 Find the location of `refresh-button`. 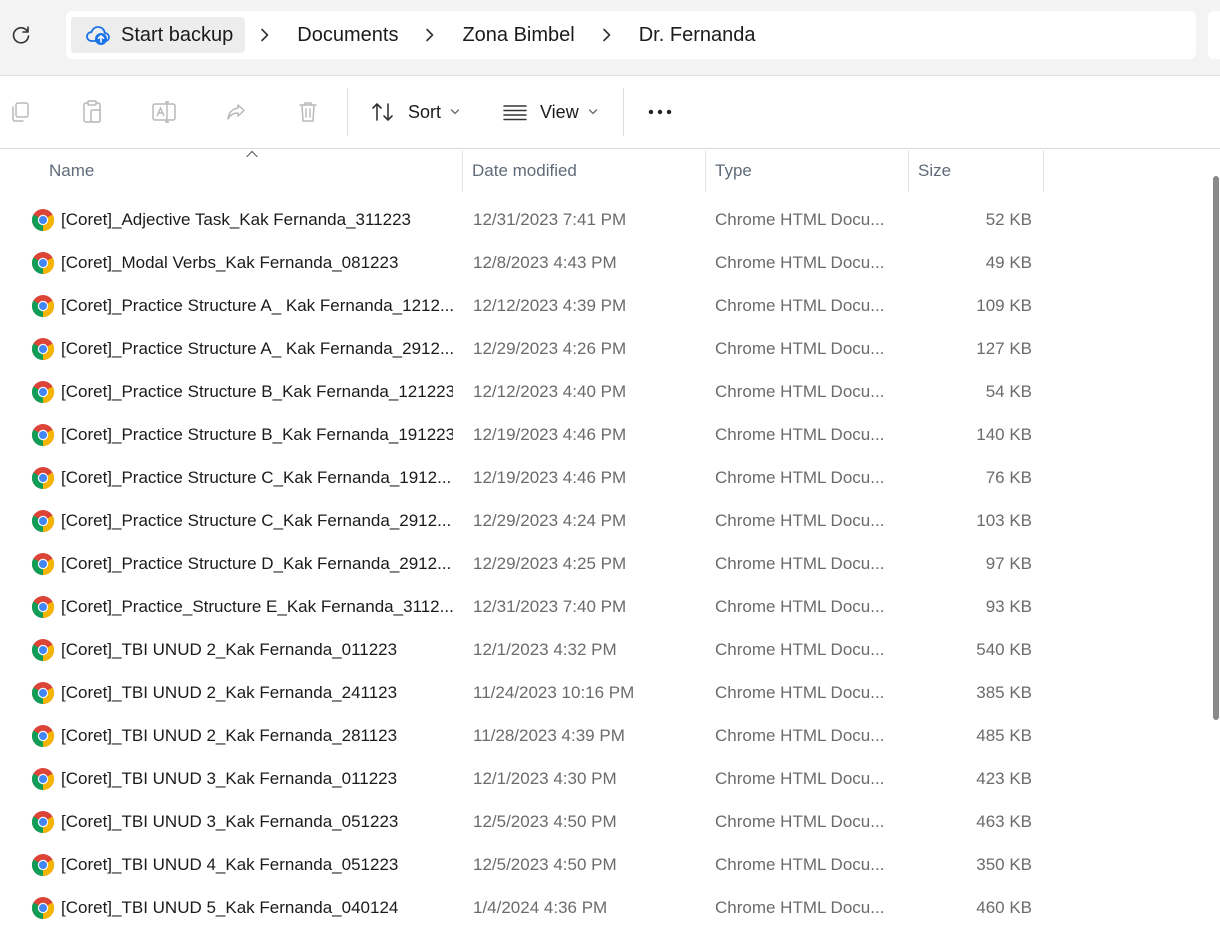

refresh-button is located at coordinates (21, 35).